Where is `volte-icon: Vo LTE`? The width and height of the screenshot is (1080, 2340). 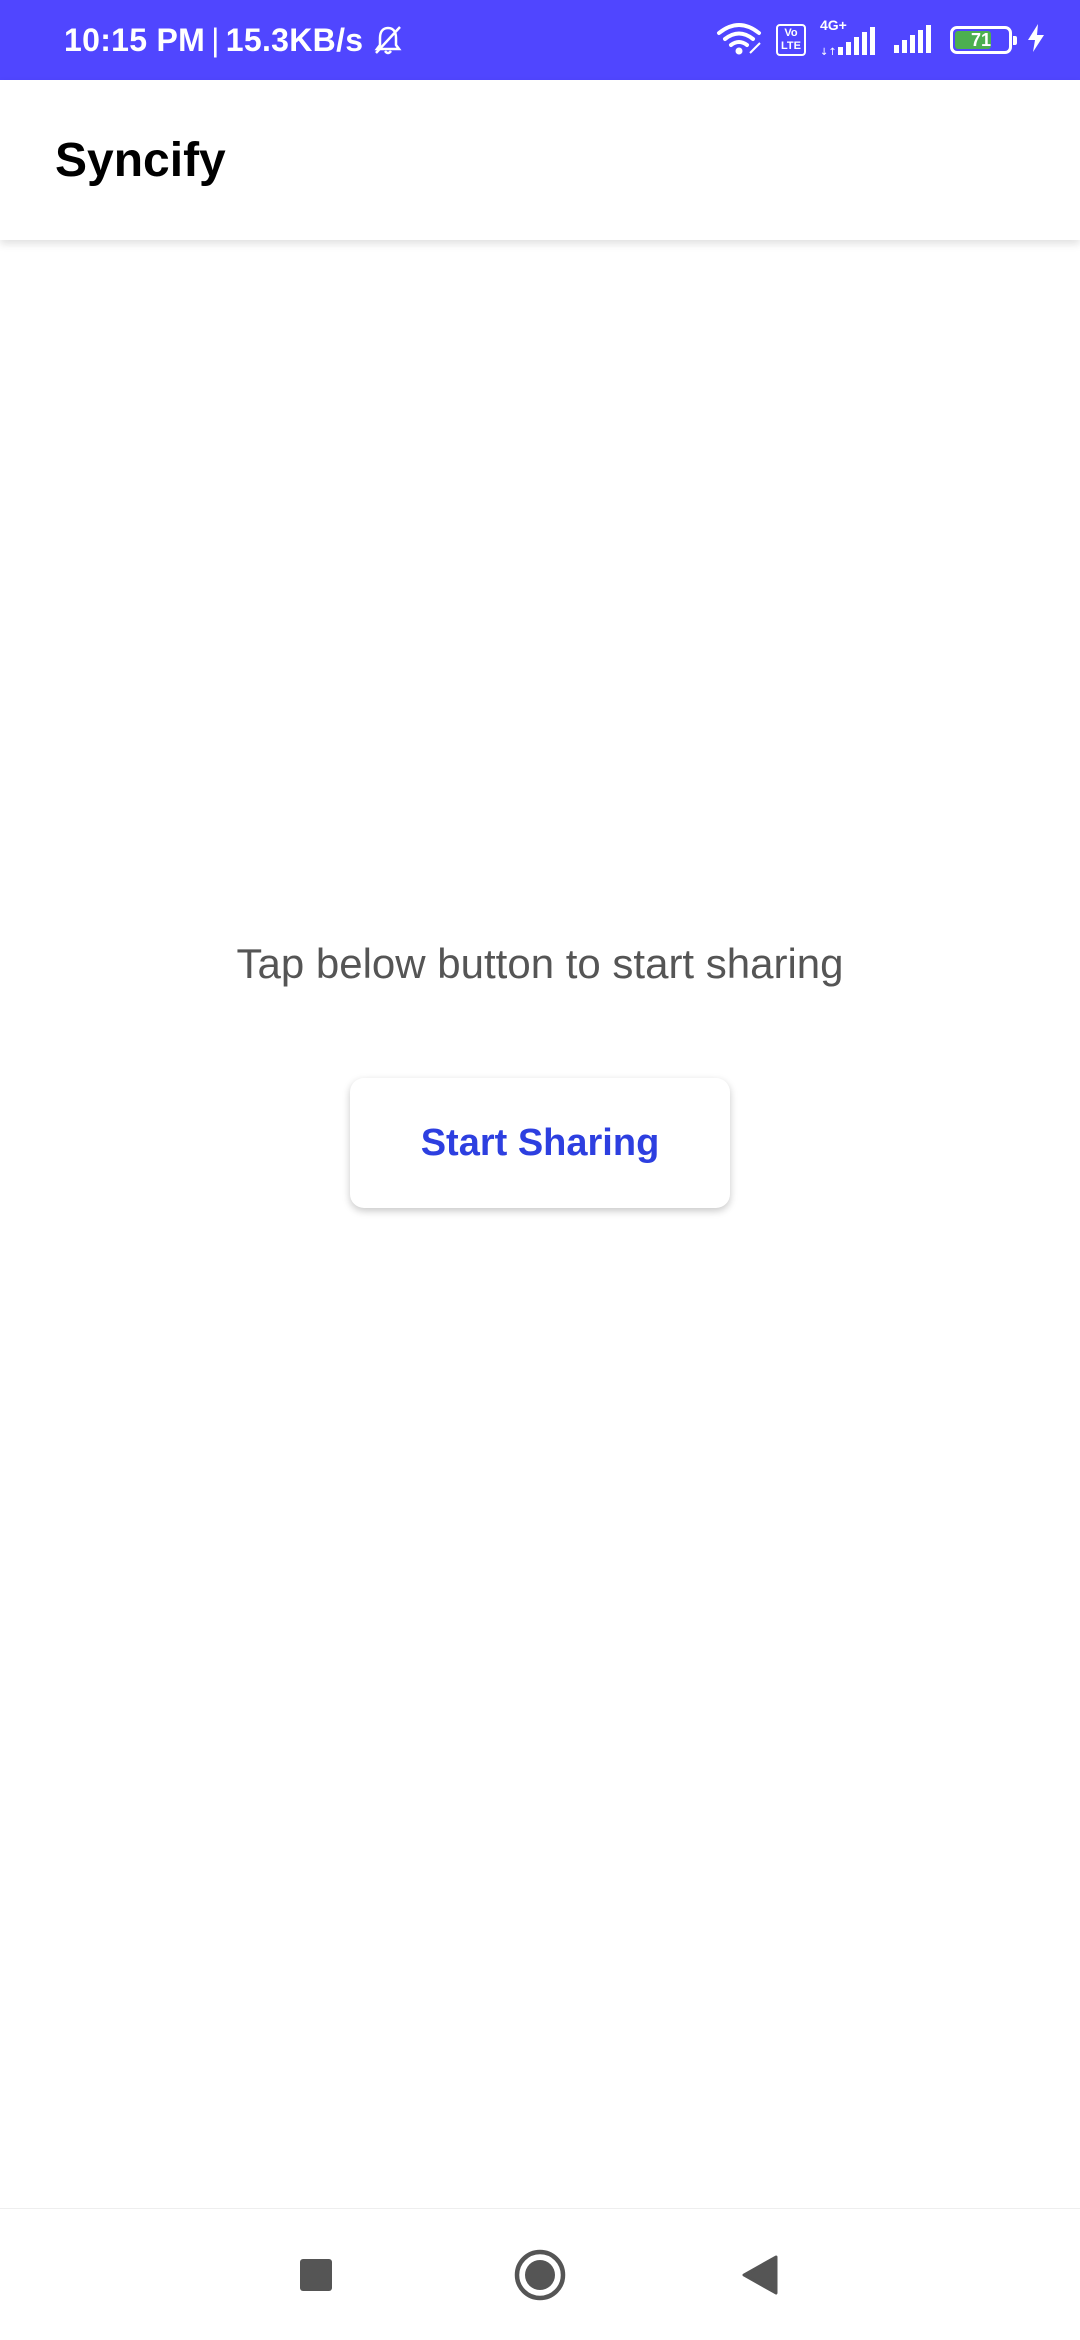 volte-icon: Vo LTE is located at coordinates (791, 40).